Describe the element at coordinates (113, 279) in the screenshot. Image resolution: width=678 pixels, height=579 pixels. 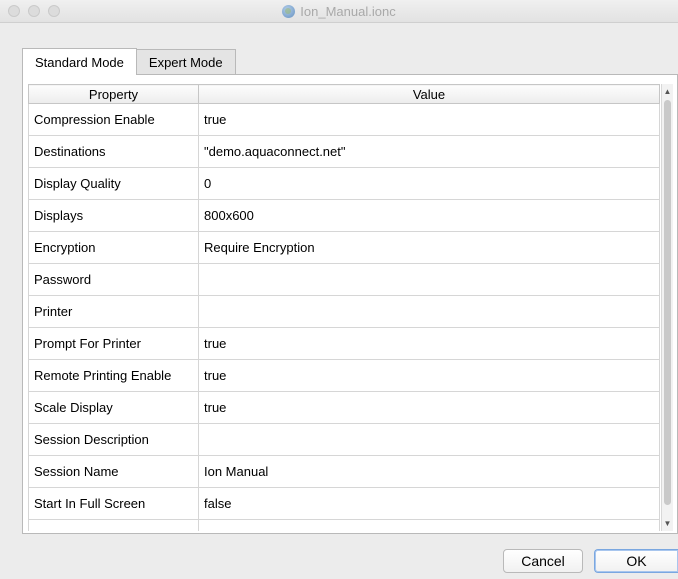
I see `property-cell: Password` at that location.